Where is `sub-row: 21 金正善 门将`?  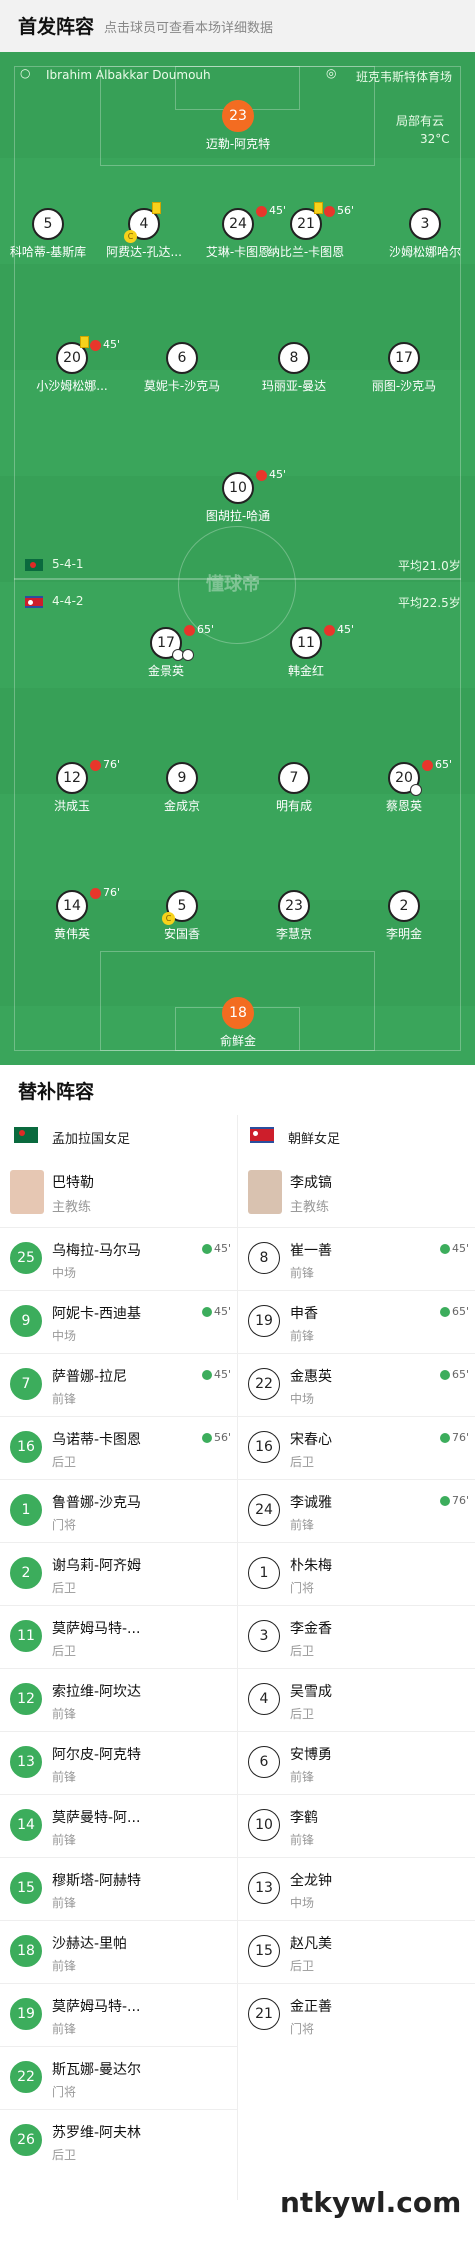 sub-row: 21 金正善 门将 is located at coordinates (356, 2014).